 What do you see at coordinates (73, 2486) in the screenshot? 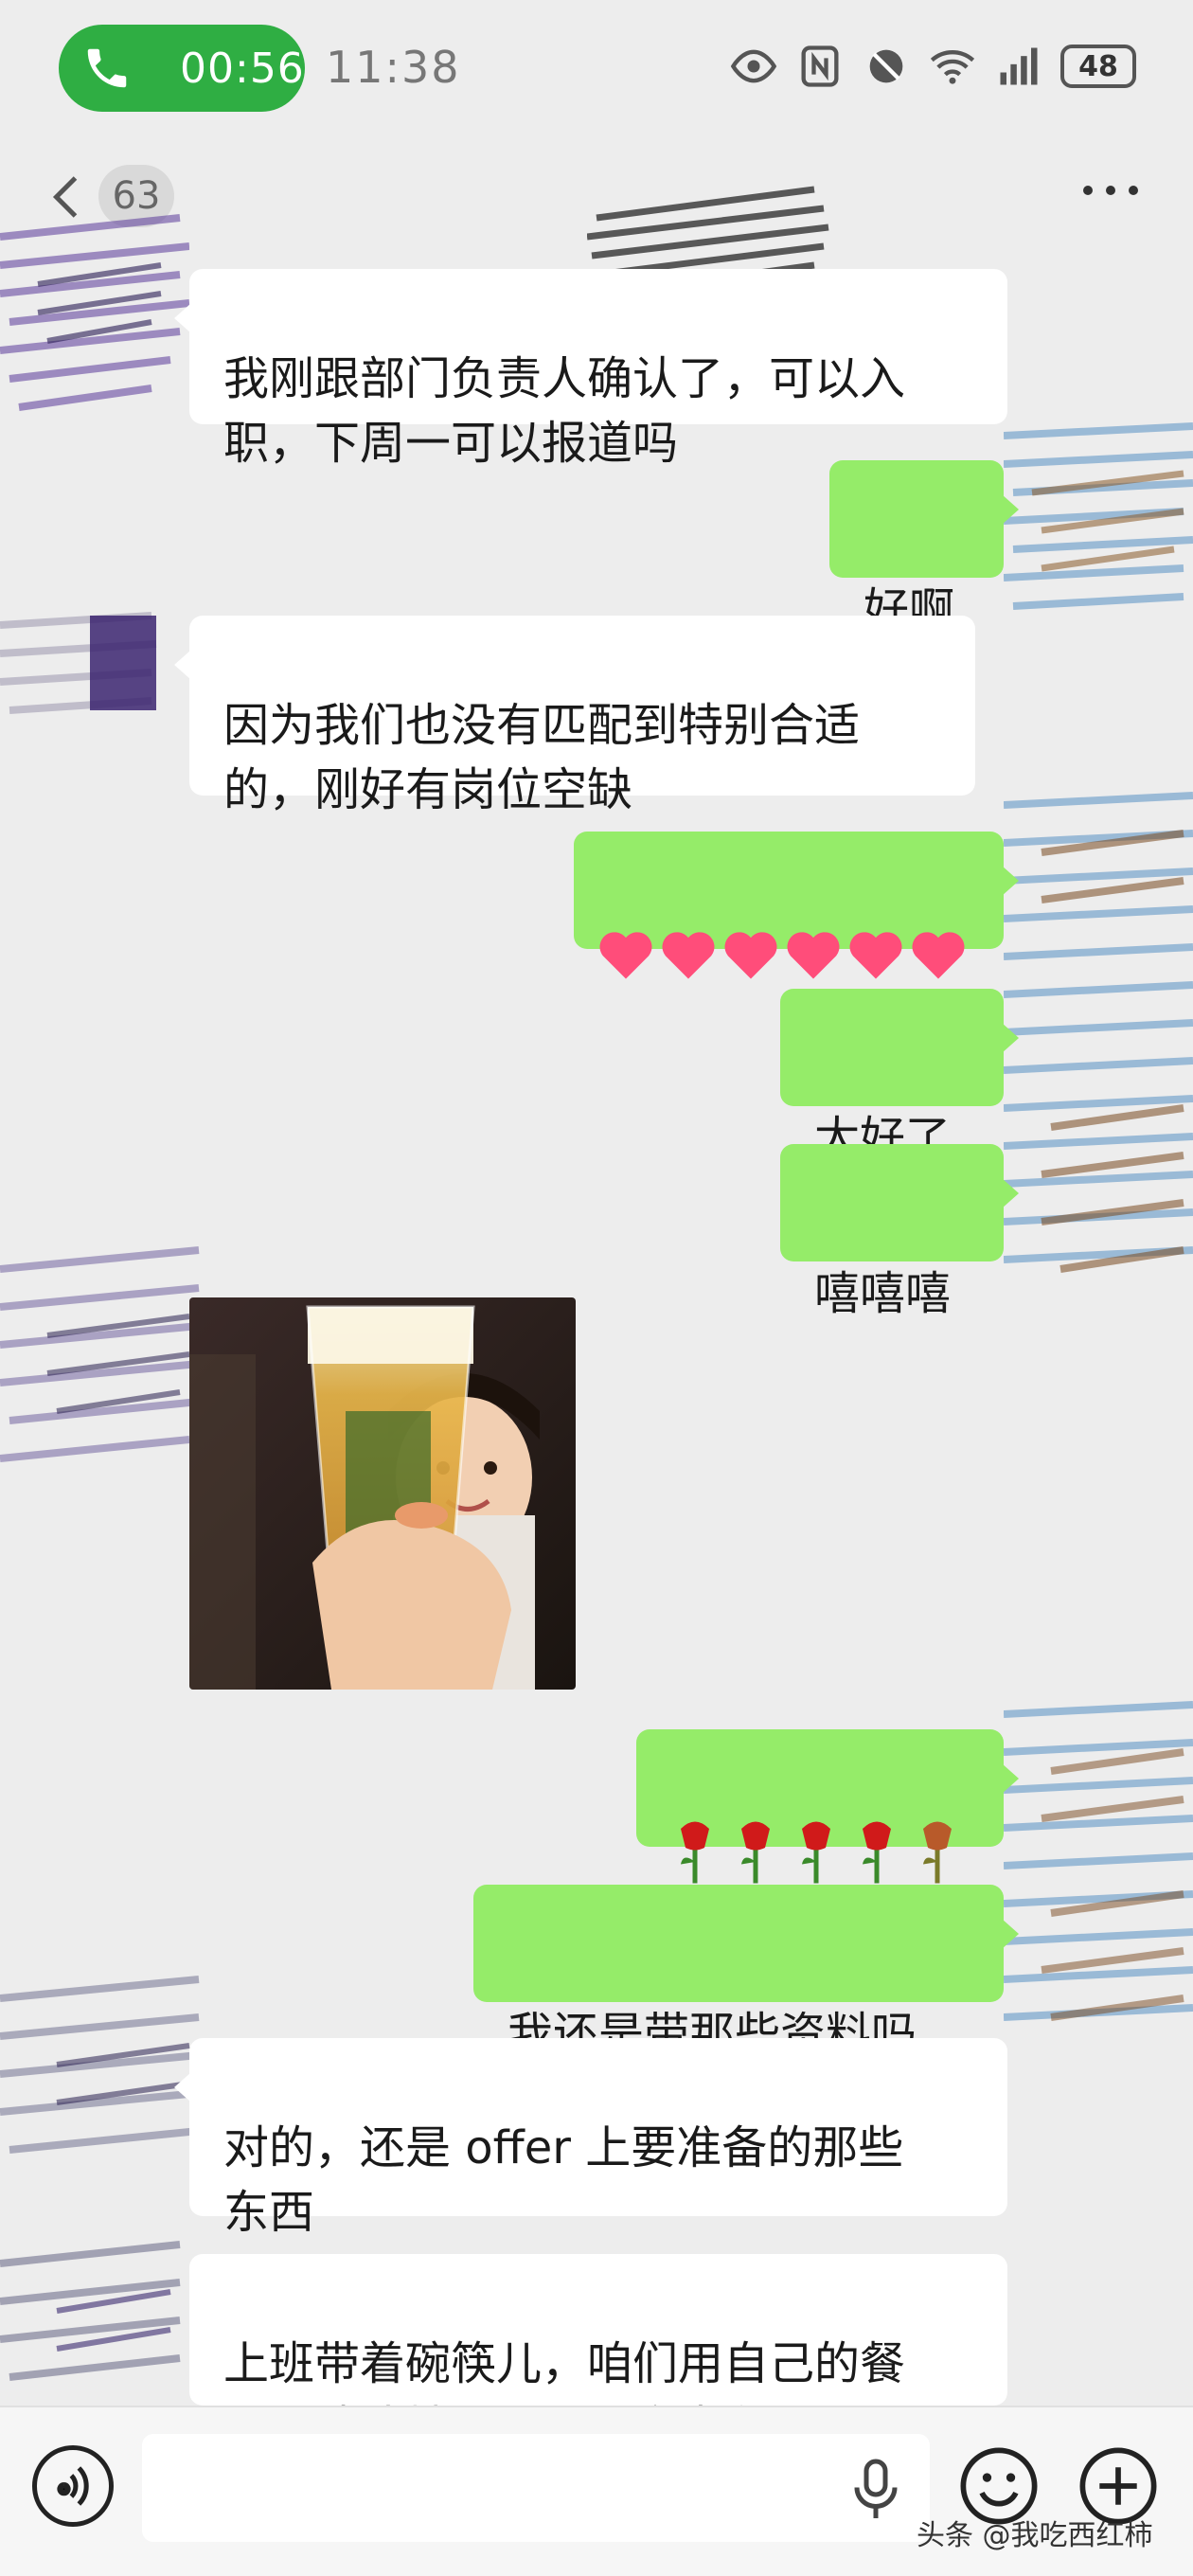
I see `voice-icon` at bounding box center [73, 2486].